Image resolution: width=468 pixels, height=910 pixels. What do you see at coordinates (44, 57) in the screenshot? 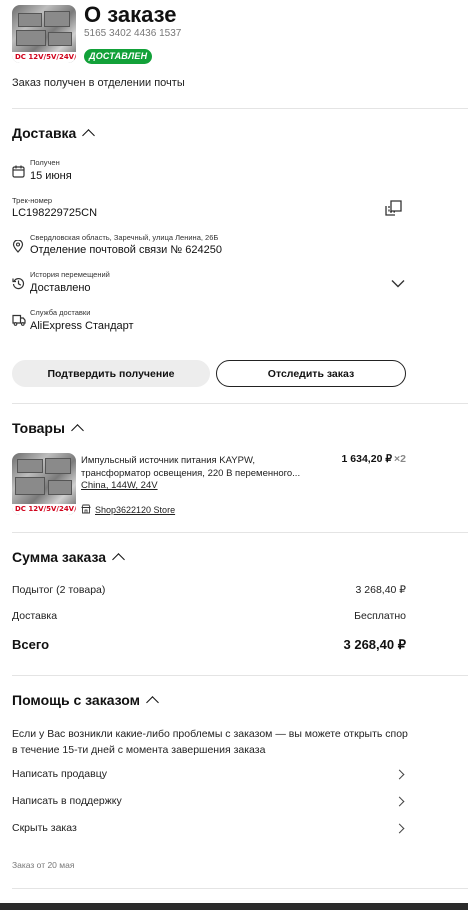
I see `thumbnail-caption: DC 12V/5V/24V/48V` at bounding box center [44, 57].